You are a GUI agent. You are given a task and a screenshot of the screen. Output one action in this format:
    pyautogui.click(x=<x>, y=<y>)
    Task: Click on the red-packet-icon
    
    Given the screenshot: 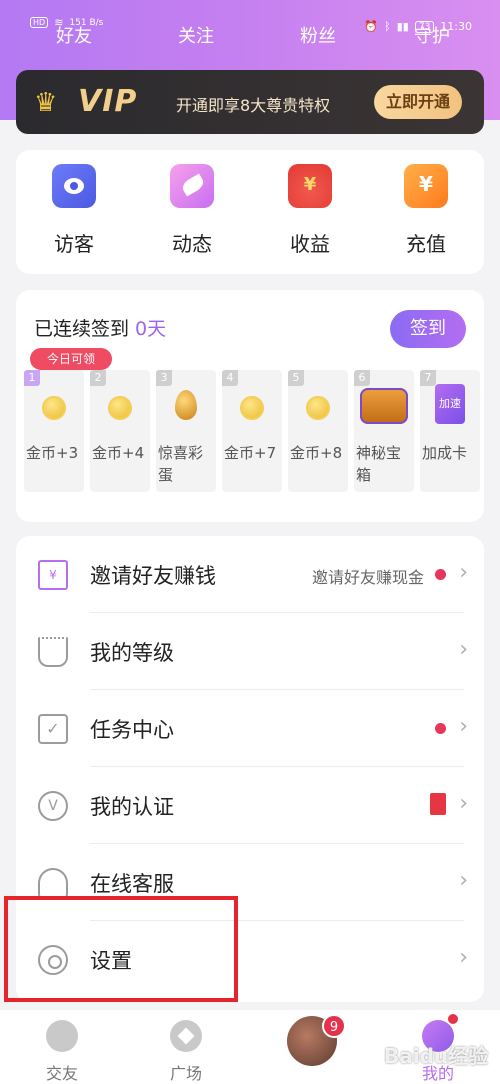 What is the action you would take?
    pyautogui.click(x=438, y=804)
    